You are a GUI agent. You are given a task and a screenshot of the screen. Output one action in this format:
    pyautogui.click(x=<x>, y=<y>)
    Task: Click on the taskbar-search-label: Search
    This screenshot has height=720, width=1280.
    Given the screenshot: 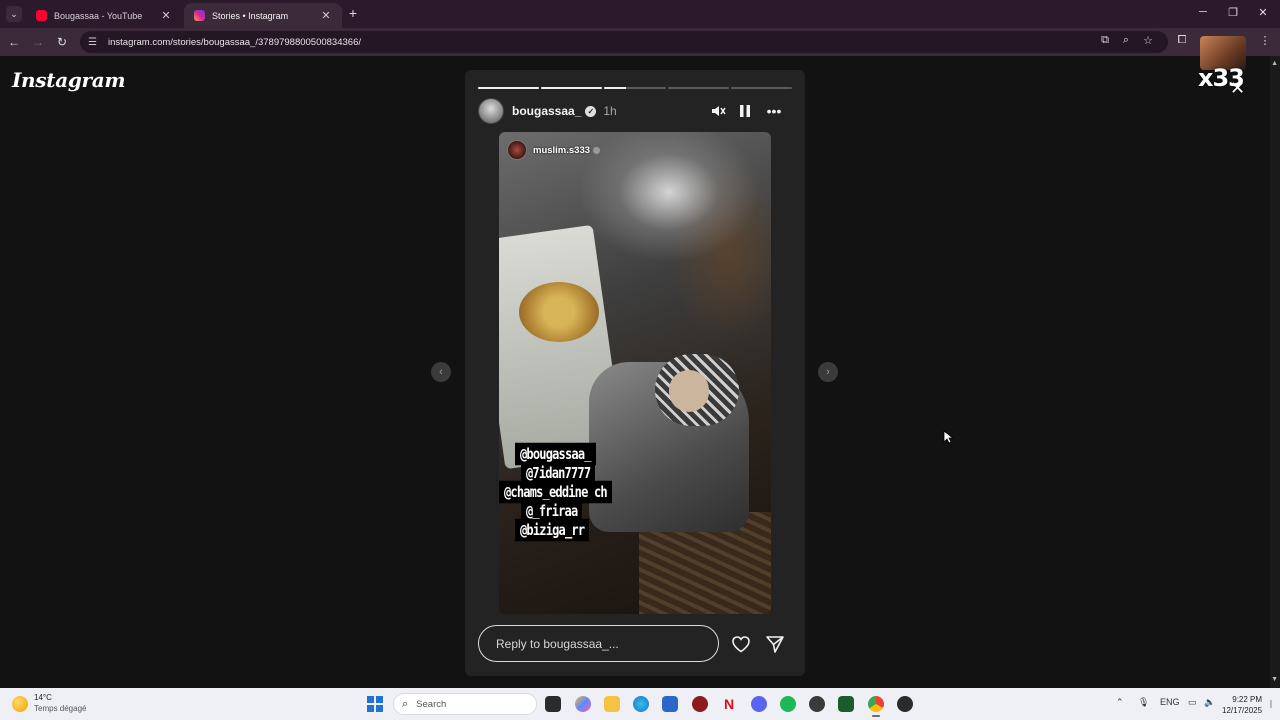 What is the action you would take?
    pyautogui.click(x=431, y=704)
    